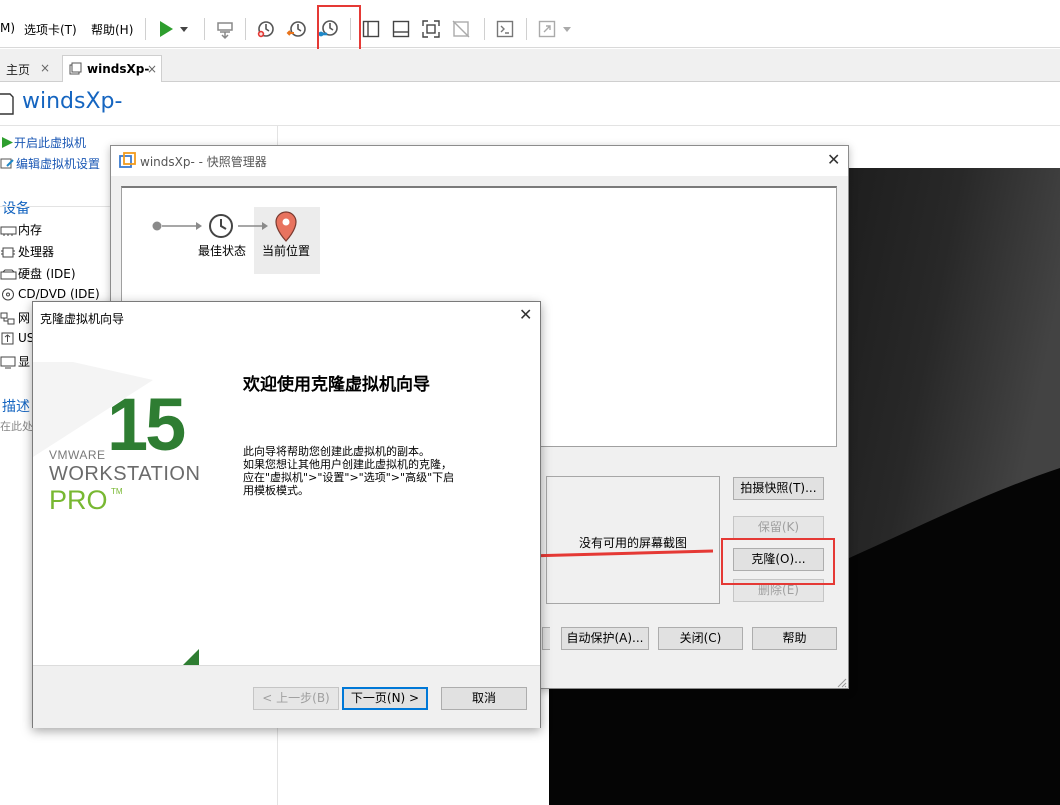  Describe the element at coordinates (7, 163) in the screenshot. I see `edit-settings-icon` at that location.